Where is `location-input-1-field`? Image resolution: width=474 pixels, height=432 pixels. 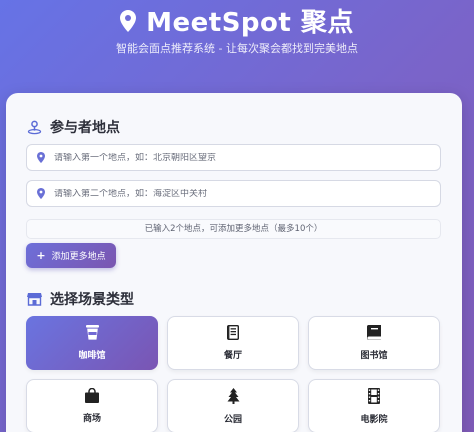
location-input-1-field is located at coordinates (239, 157).